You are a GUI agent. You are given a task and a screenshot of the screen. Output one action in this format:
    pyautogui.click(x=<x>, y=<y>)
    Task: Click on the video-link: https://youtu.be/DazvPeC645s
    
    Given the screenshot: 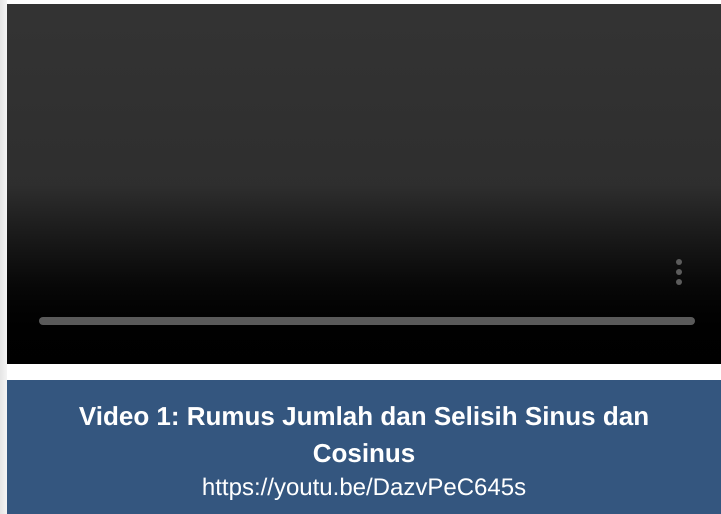 What is the action you would take?
    pyautogui.click(x=364, y=488)
    